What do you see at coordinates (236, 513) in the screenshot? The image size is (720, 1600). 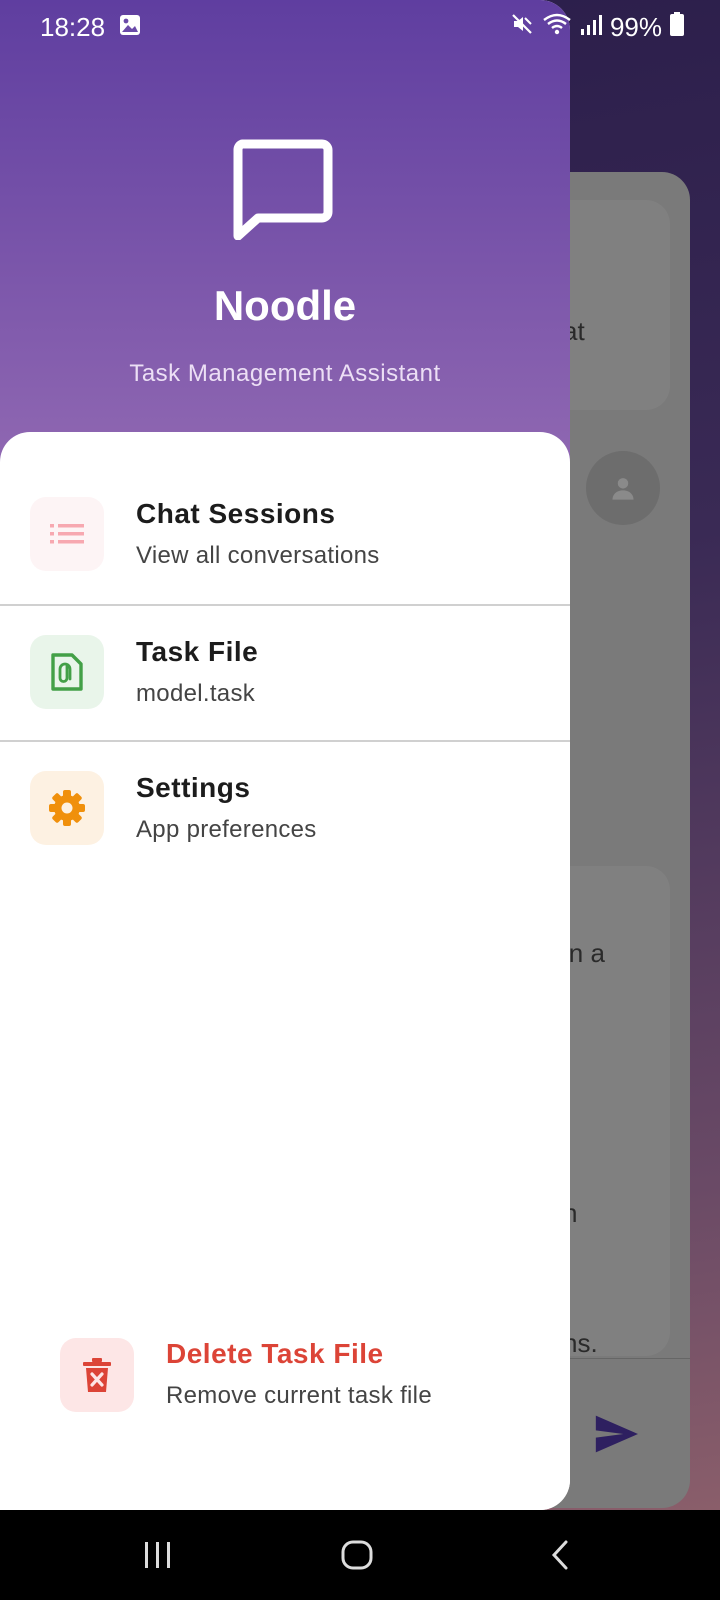 I see `menu-item-title: Chat Sessions` at bounding box center [236, 513].